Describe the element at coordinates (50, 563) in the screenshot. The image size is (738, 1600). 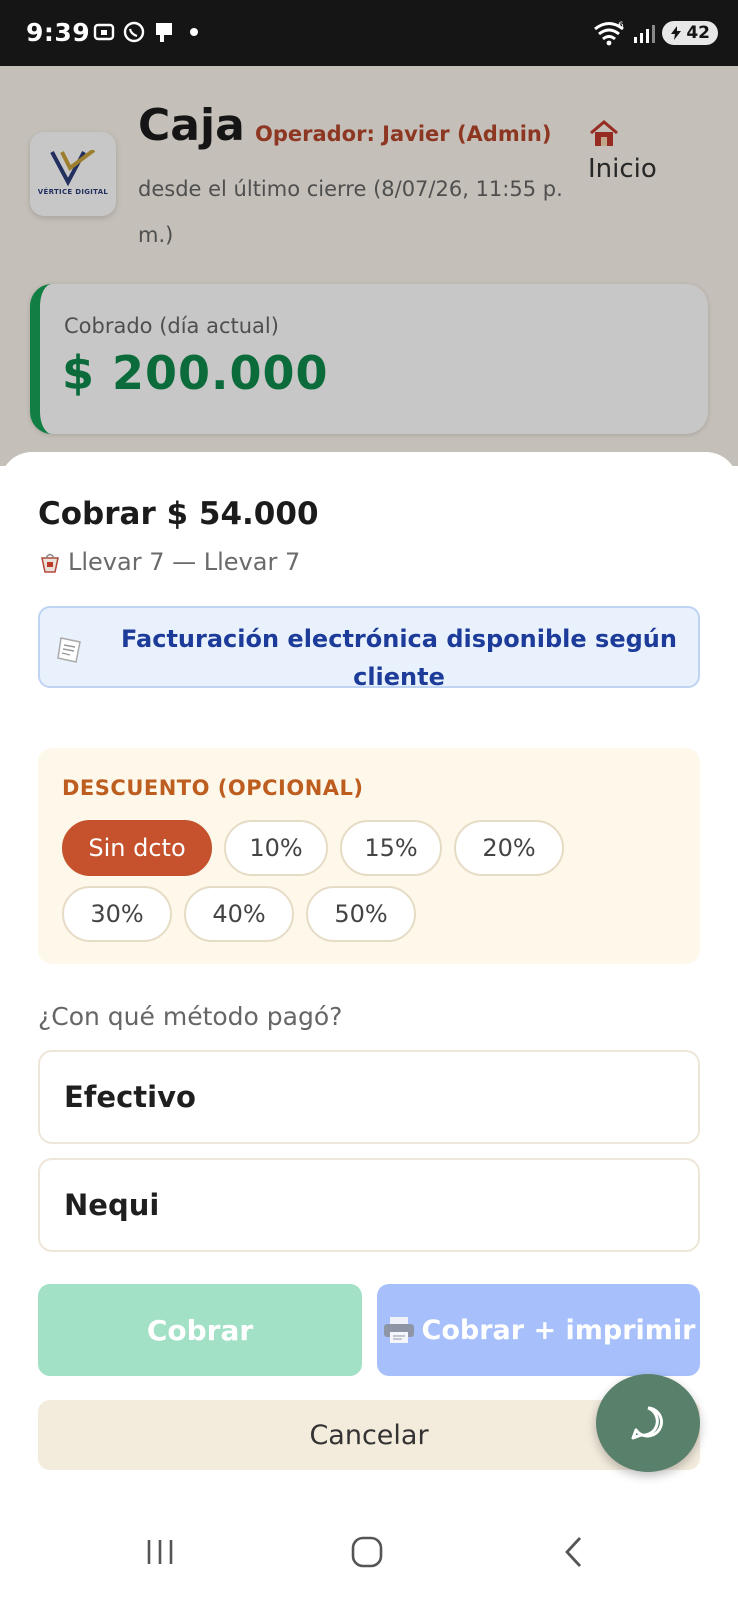
I see `takeout-box-icon` at that location.